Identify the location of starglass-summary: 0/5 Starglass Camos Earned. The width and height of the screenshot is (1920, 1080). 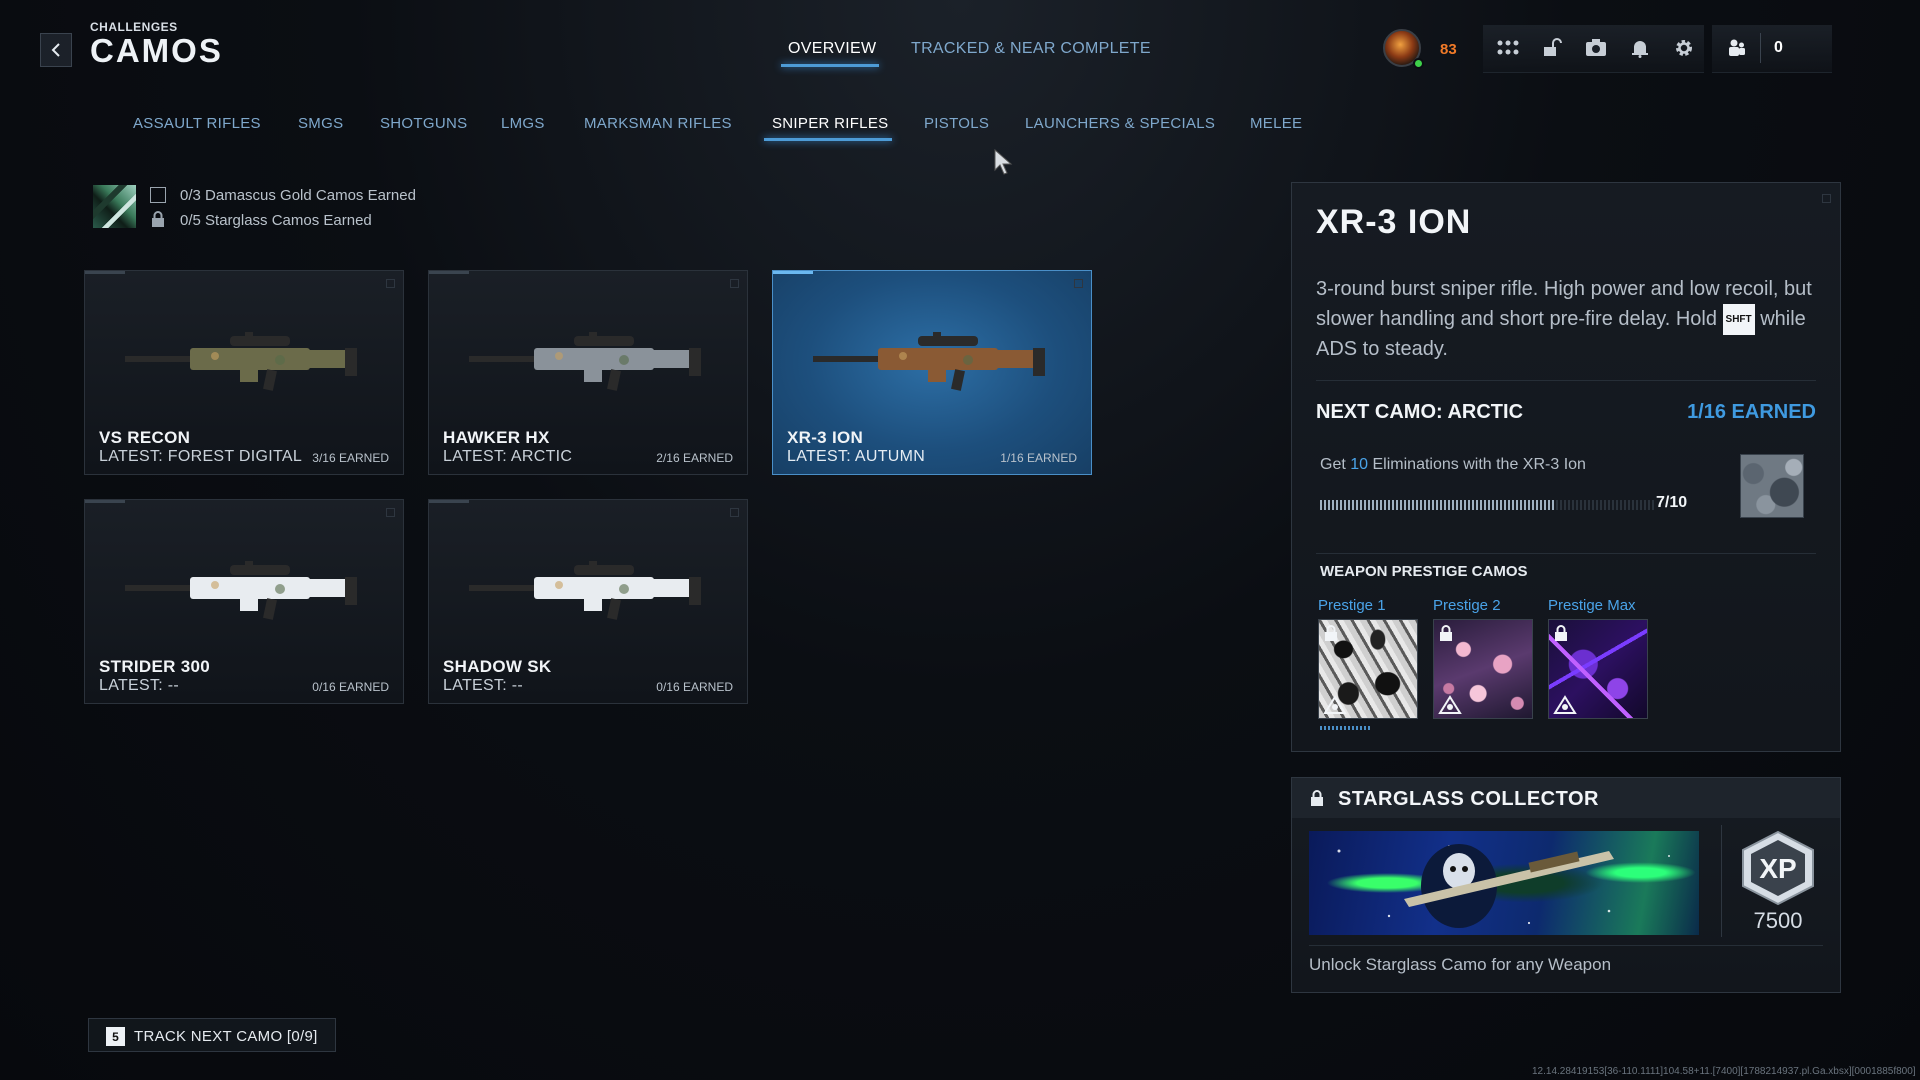
(276, 220).